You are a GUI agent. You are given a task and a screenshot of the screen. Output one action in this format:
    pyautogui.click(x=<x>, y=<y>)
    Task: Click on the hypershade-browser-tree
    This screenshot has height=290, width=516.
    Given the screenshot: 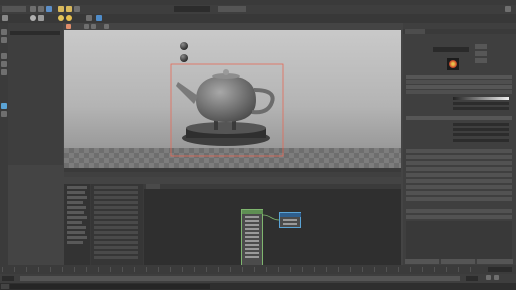 What is the action you would take?
    pyautogui.click(x=77, y=224)
    